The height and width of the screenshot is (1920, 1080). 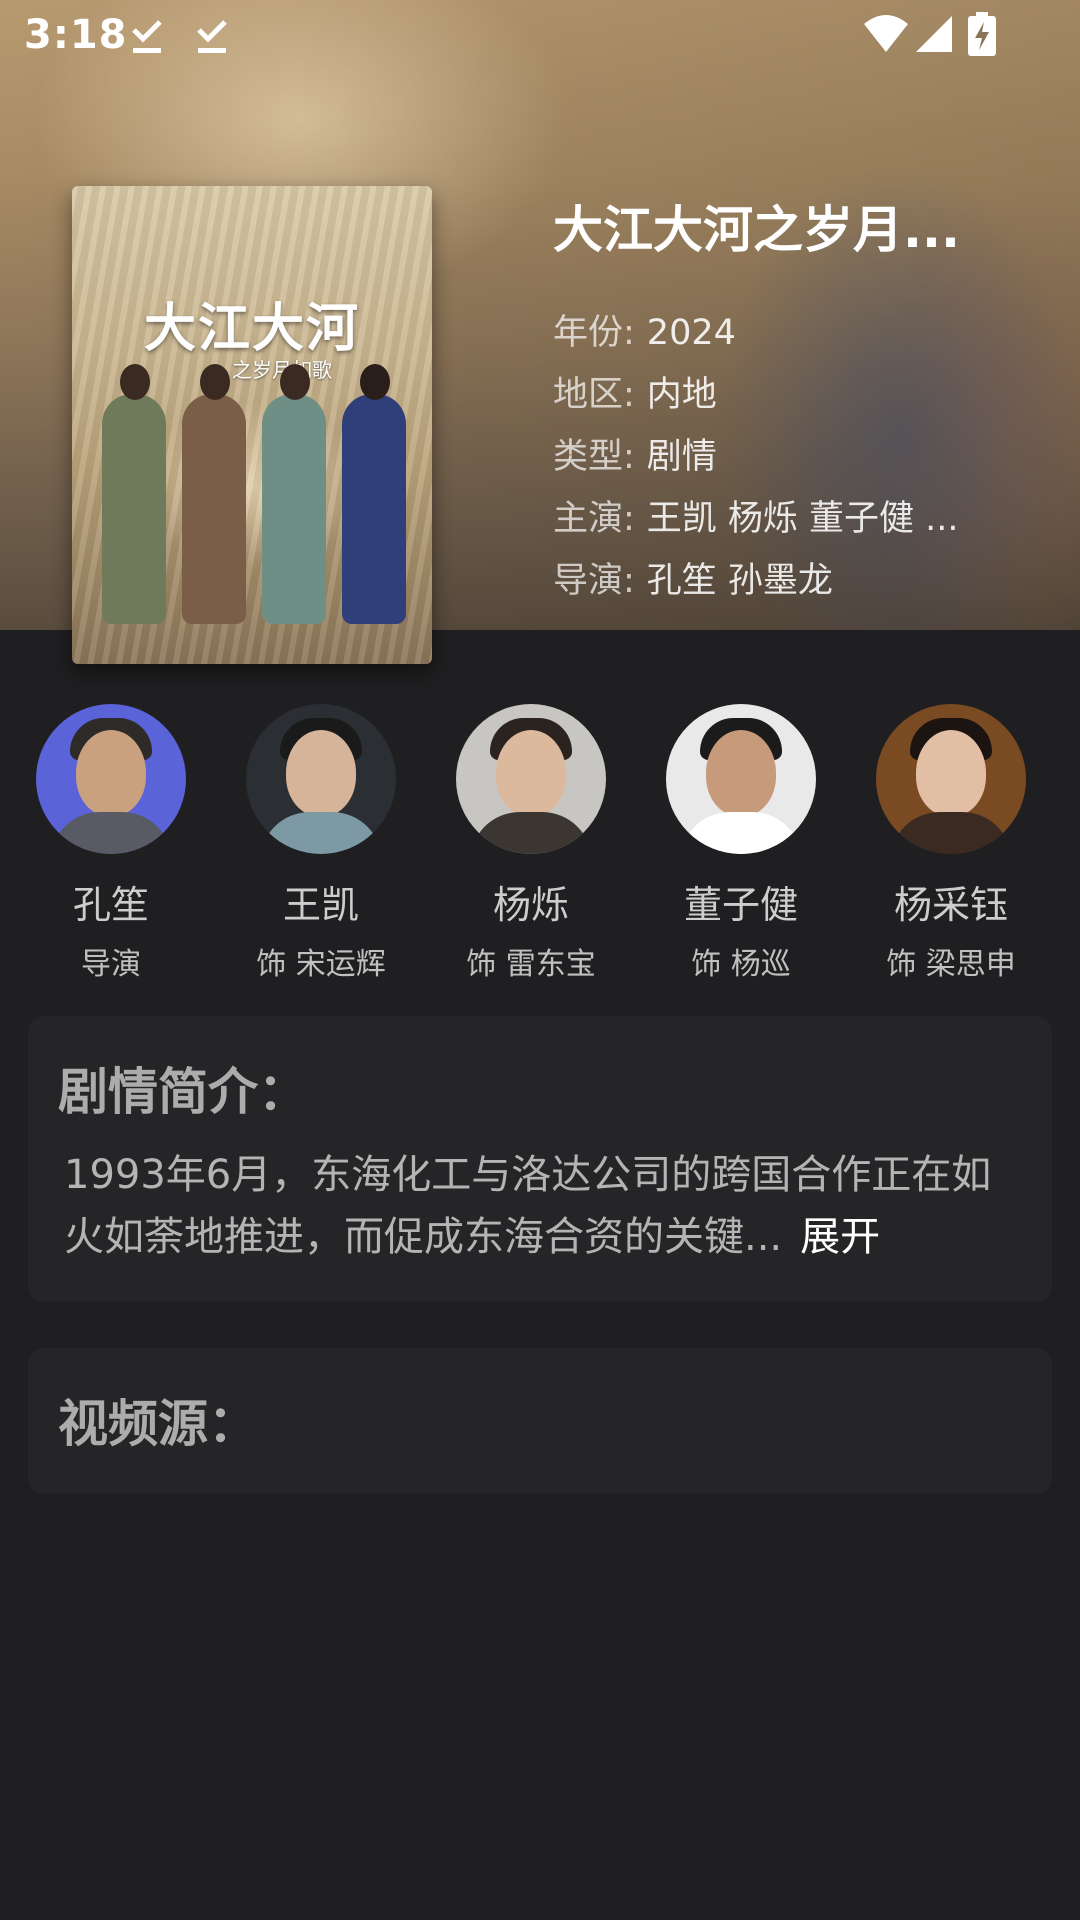 I want to click on cell-signal-icon, so click(x=934, y=36).